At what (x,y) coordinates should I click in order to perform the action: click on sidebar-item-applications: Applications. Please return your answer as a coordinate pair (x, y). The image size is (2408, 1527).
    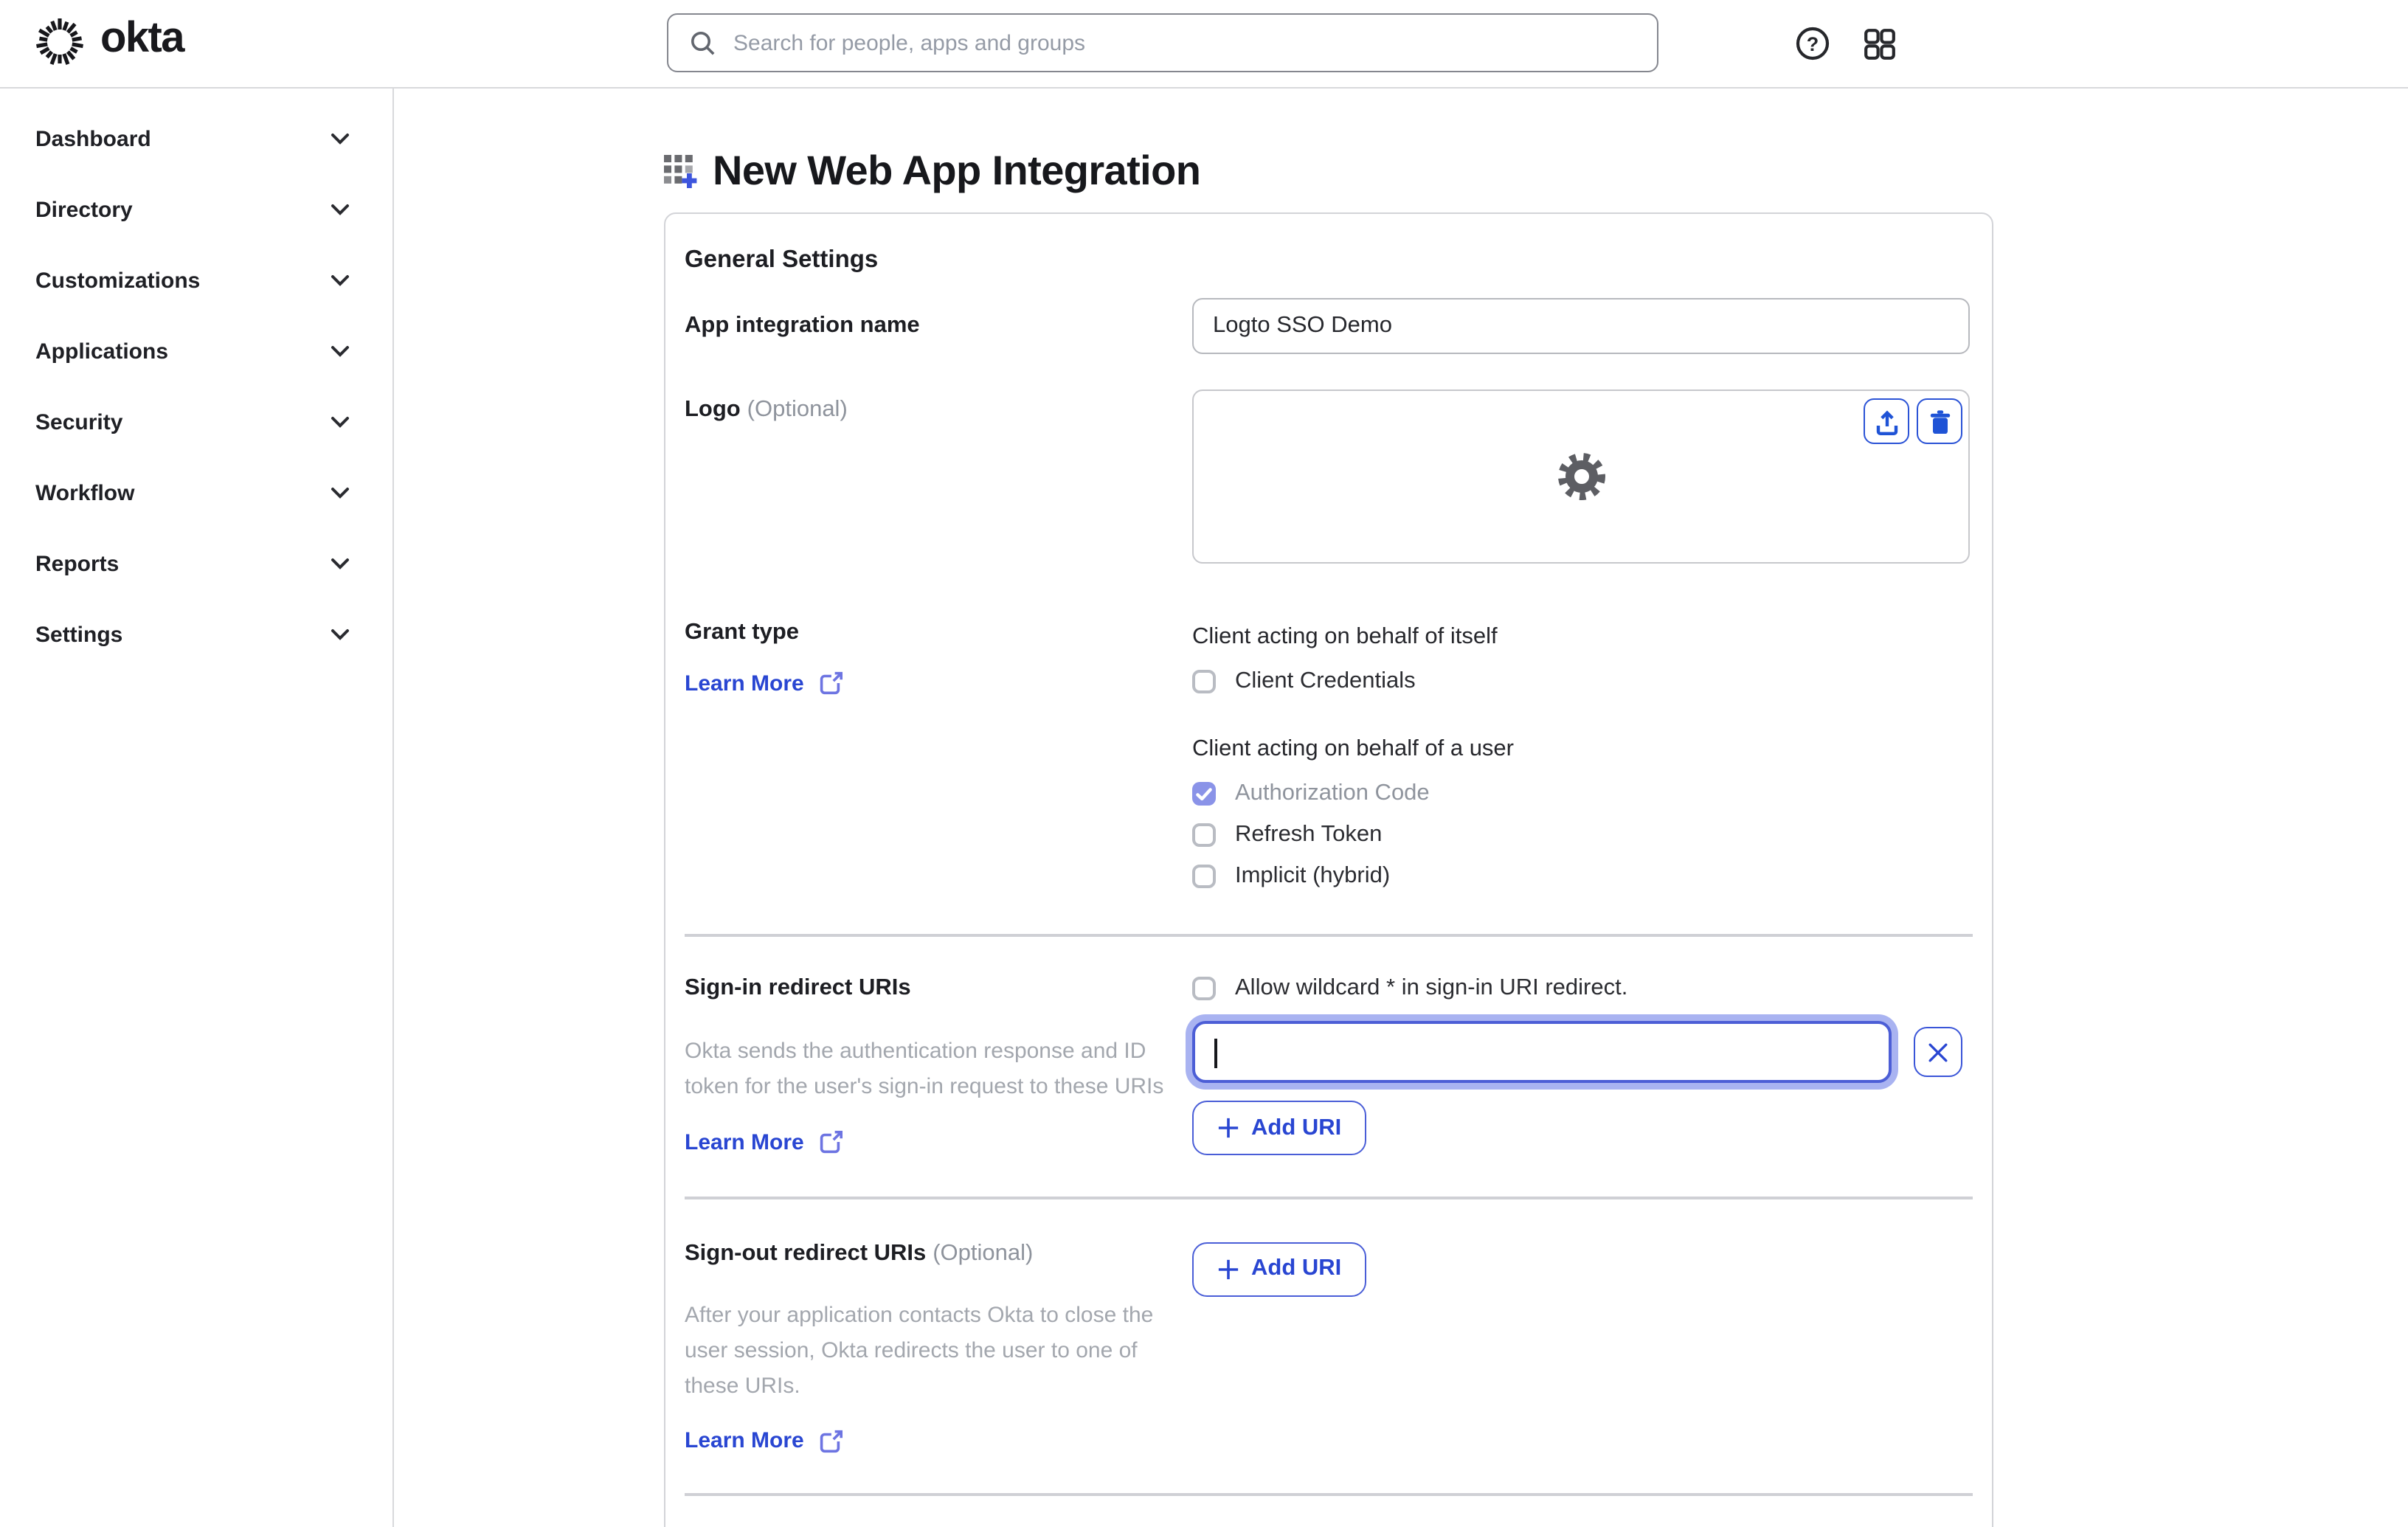
    Looking at the image, I should click on (196, 352).